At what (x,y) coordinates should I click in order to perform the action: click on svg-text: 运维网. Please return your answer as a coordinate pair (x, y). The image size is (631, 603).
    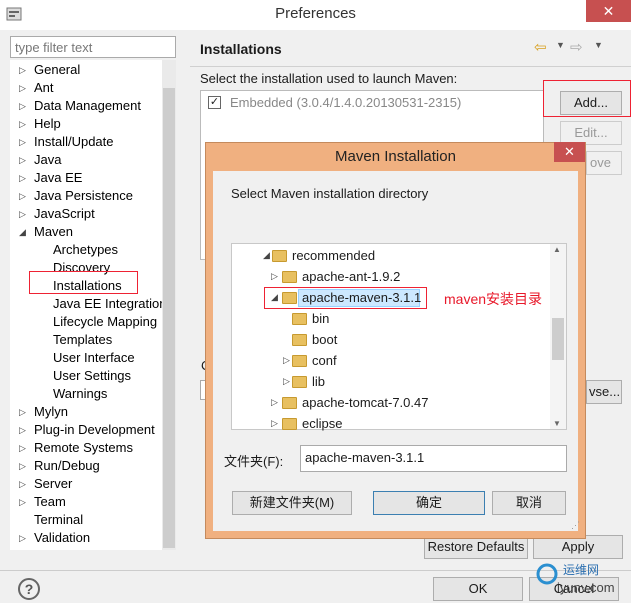
    Looking at the image, I should click on (581, 570).